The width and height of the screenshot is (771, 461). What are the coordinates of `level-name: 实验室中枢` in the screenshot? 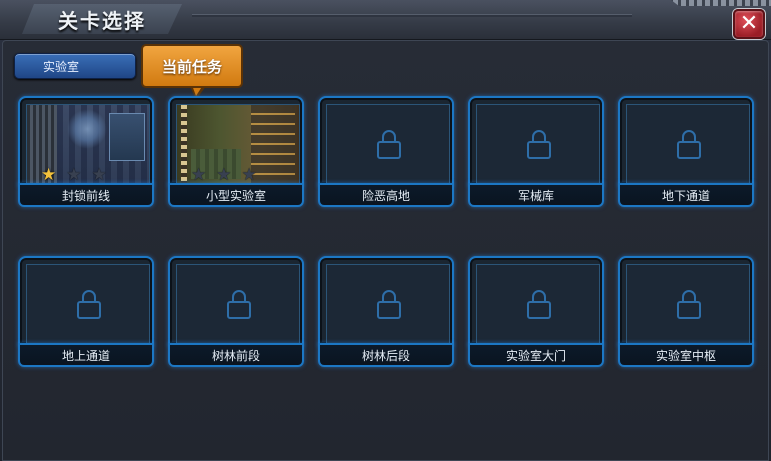 It's located at (686, 355).